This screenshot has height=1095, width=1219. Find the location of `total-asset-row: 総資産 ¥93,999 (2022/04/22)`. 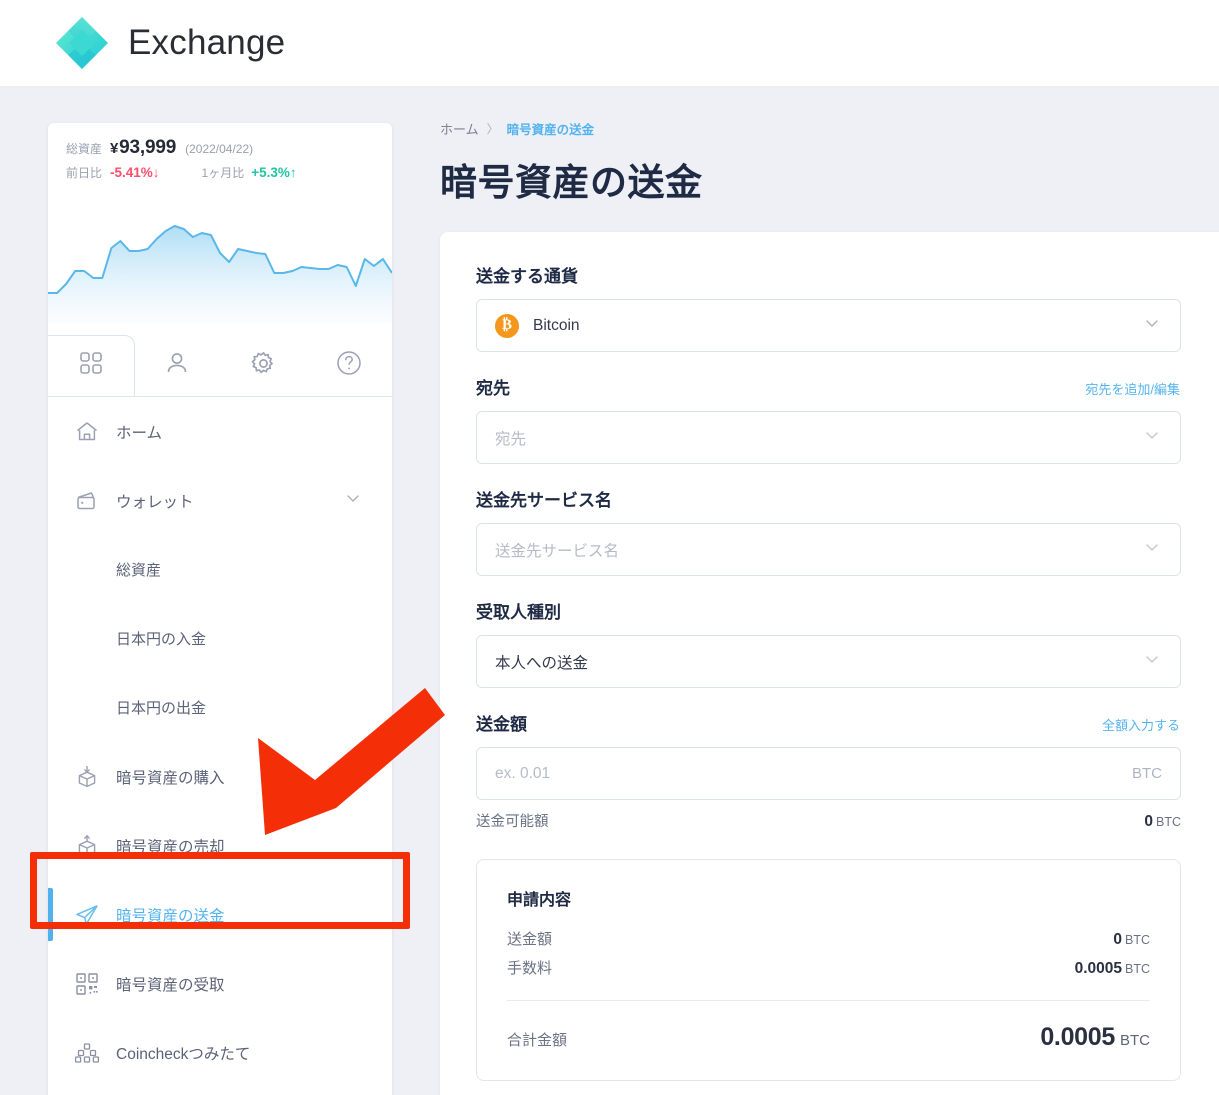

total-asset-row: 総資産 ¥93,999 (2022/04/22) is located at coordinates (220, 148).